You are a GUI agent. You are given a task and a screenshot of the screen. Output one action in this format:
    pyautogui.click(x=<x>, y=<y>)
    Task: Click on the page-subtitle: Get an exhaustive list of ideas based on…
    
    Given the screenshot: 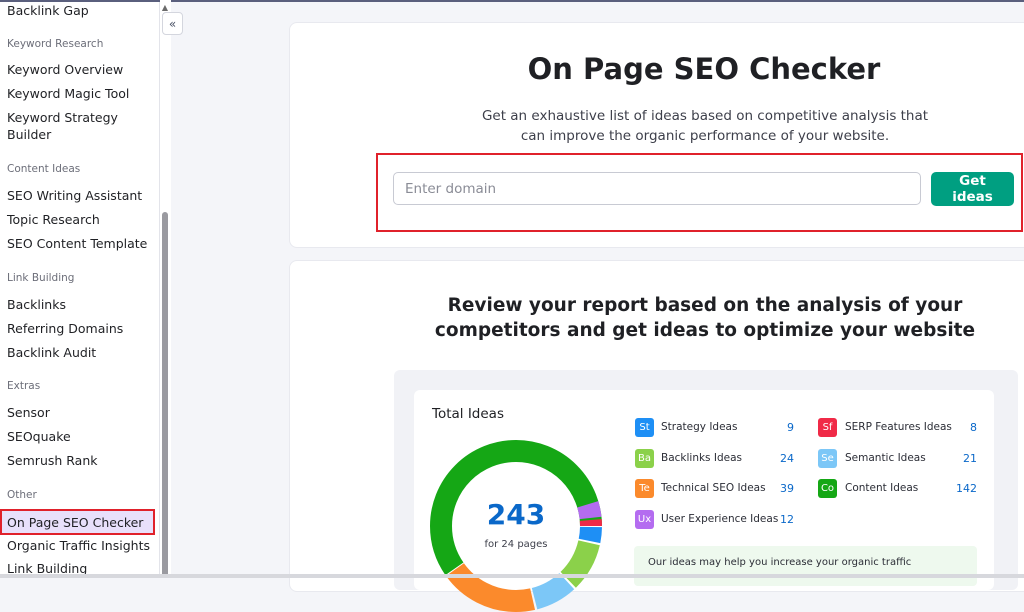 What is the action you would take?
    pyautogui.click(x=705, y=126)
    